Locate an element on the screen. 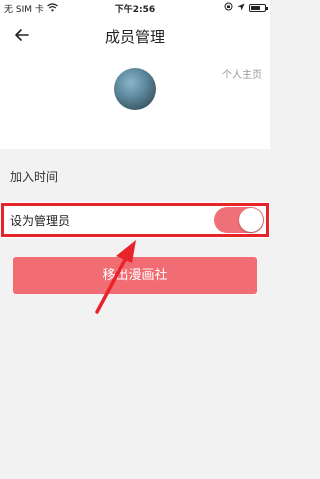 Image resolution: width=320 pixels, height=479 pixels. battery-icon is located at coordinates (258, 8).